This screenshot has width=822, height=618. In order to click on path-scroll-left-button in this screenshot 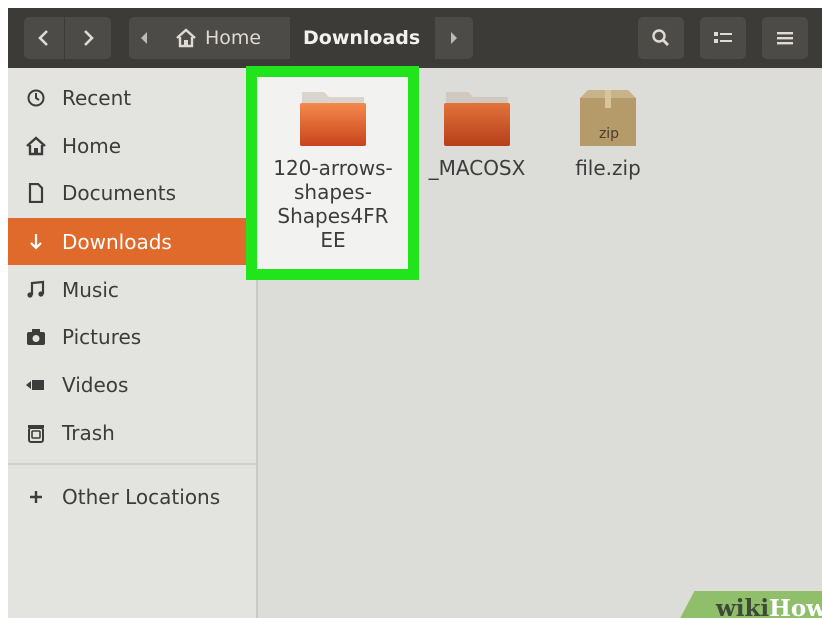, I will do `click(144, 38)`.